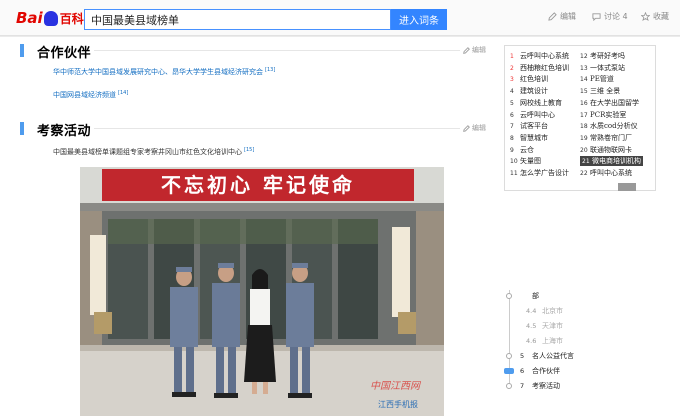 The width and height of the screenshot is (680, 416). I want to click on section-divider, so click(277, 50).